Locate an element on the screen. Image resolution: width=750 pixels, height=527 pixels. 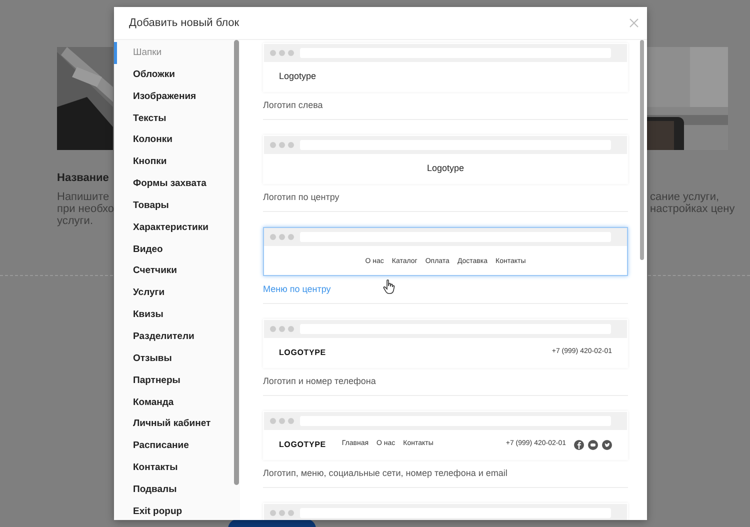
sidebar-item: Подвалы is located at coordinates (177, 489).